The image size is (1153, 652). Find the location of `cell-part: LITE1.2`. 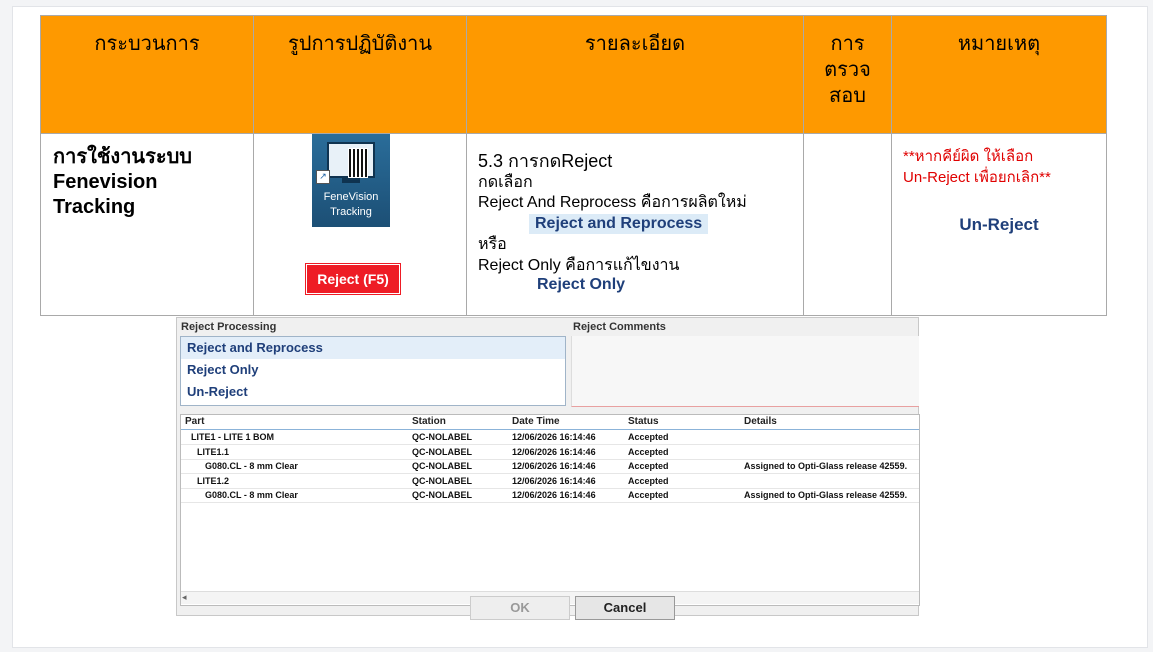

cell-part: LITE1.2 is located at coordinates (213, 480).